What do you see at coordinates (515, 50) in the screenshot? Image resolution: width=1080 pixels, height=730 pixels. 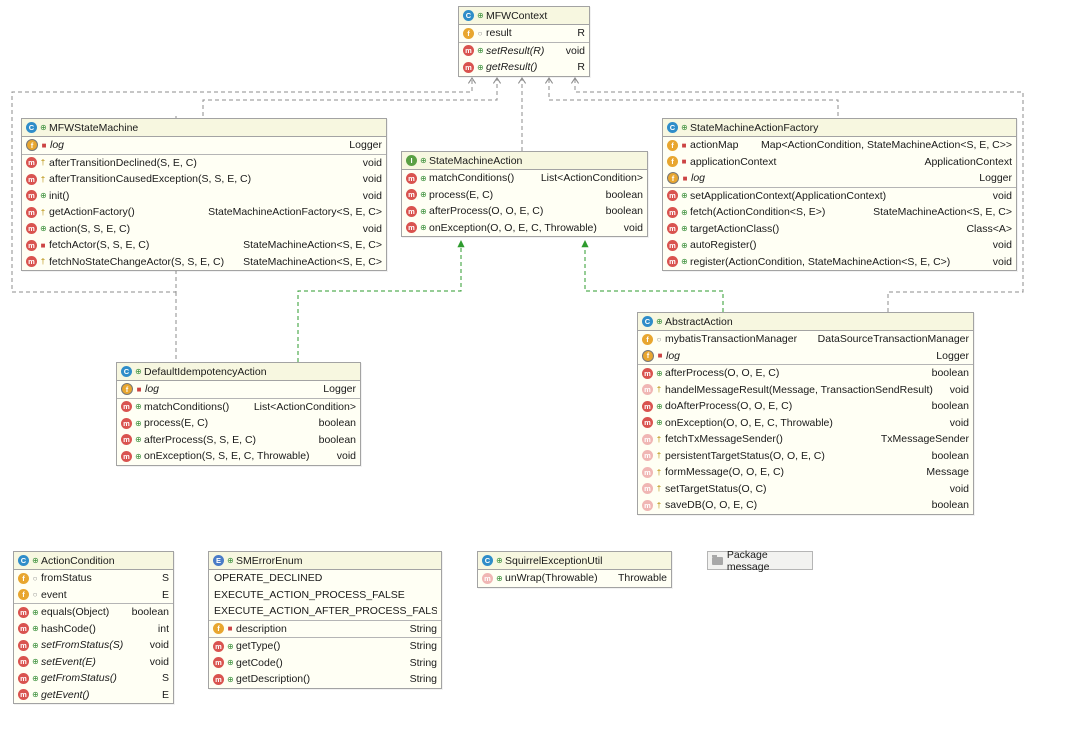 I see `method-name: setResult(R)` at bounding box center [515, 50].